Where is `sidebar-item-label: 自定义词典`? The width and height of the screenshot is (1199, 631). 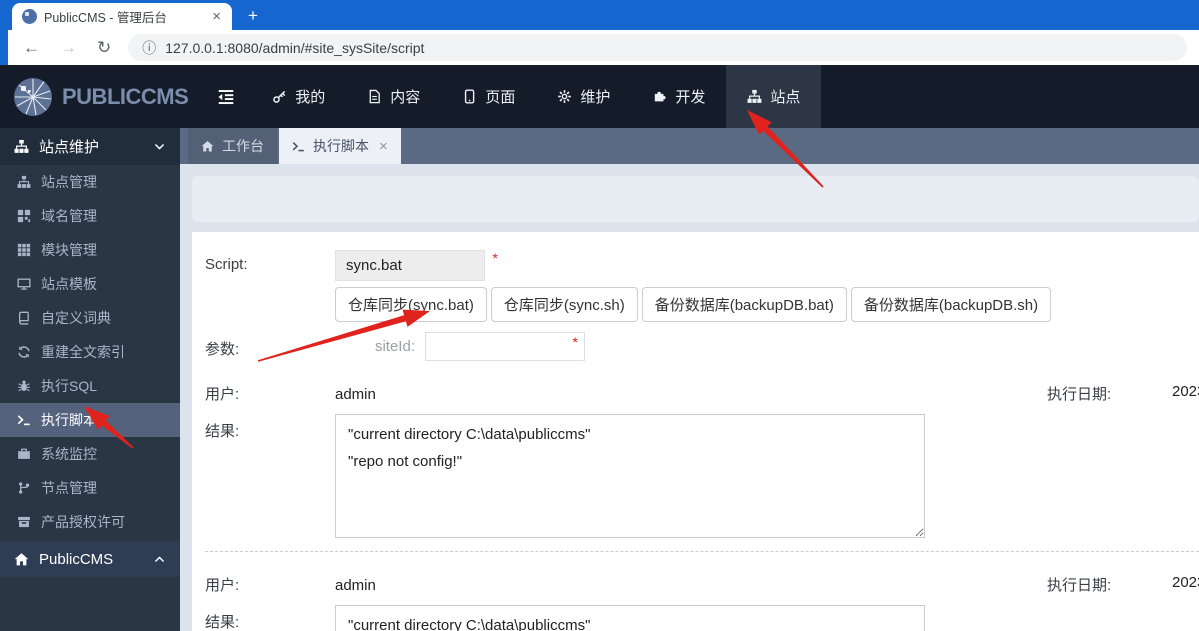
sidebar-item-label: 自定义词典 is located at coordinates (76, 318).